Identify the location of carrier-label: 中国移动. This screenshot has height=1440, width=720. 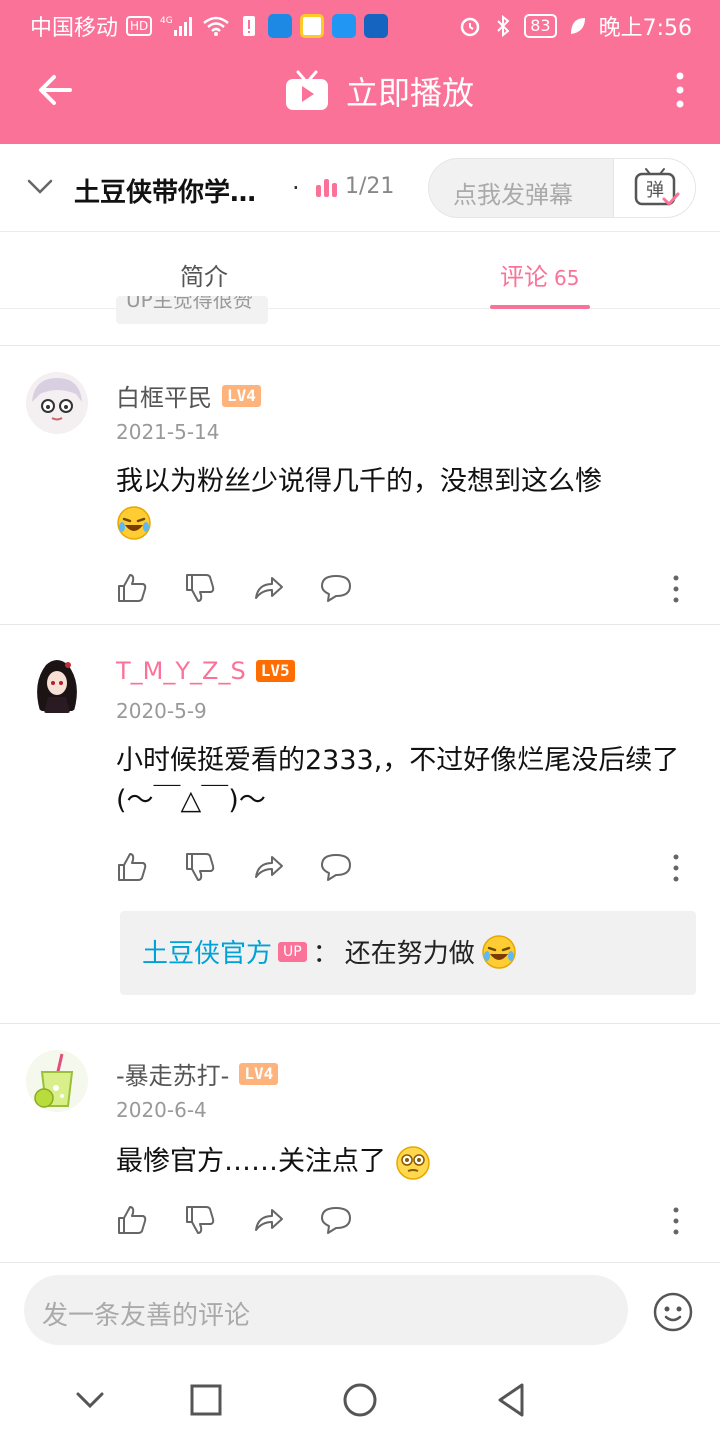
(74, 28).